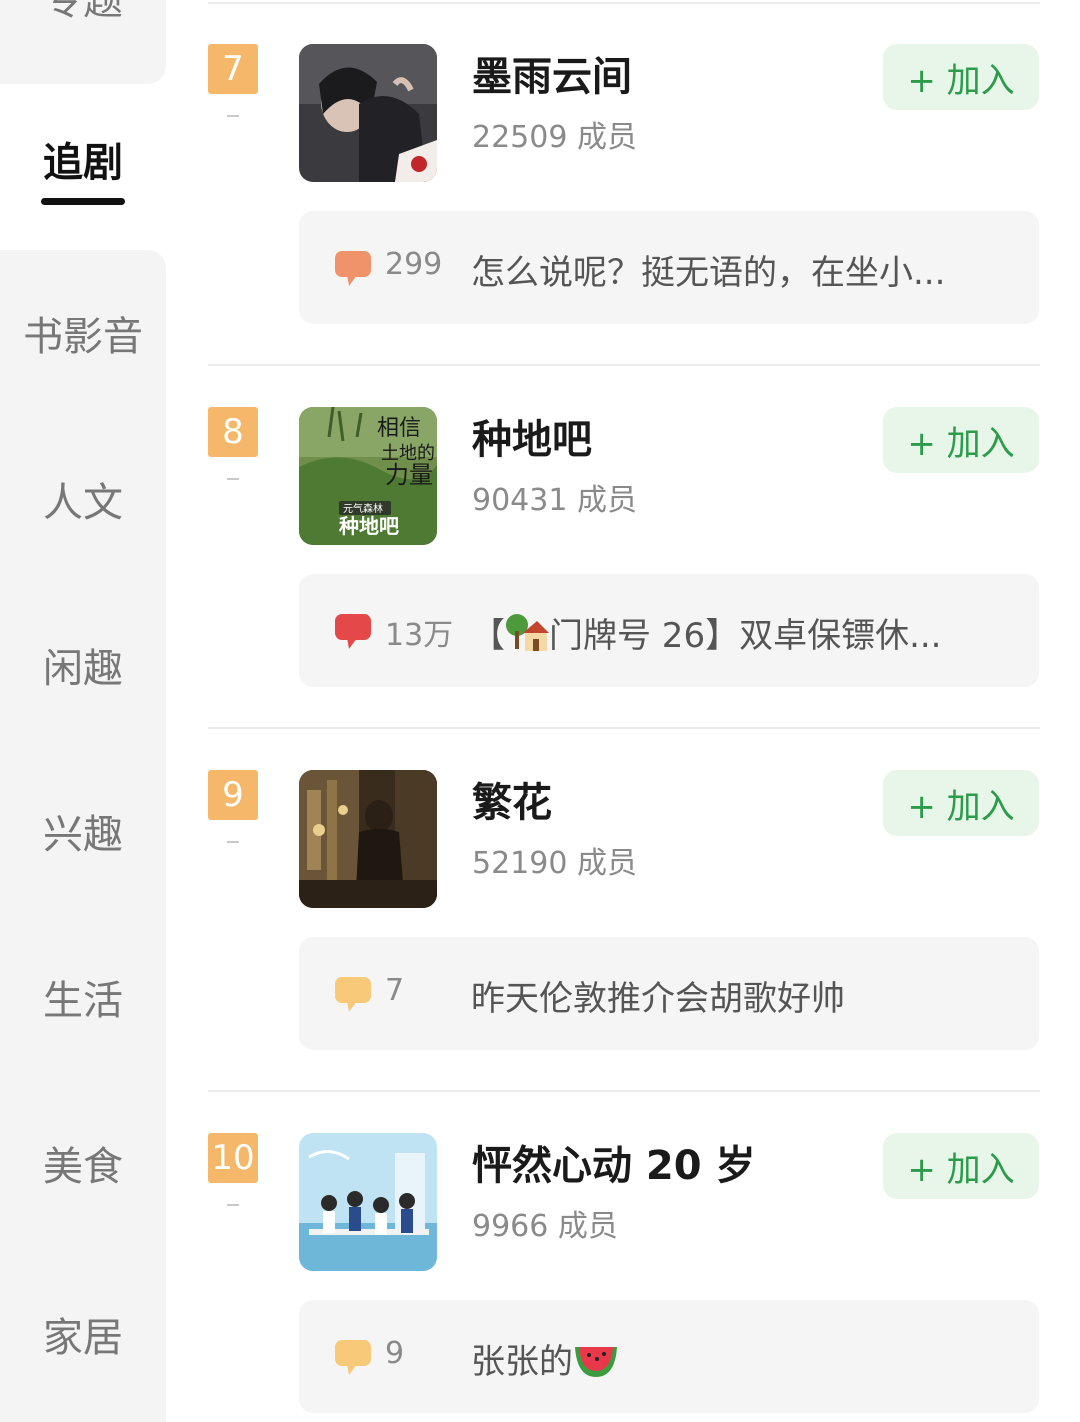 The height and width of the screenshot is (1422, 1080). What do you see at coordinates (554, 863) in the screenshot?
I see `member-count: 52190 成员` at bounding box center [554, 863].